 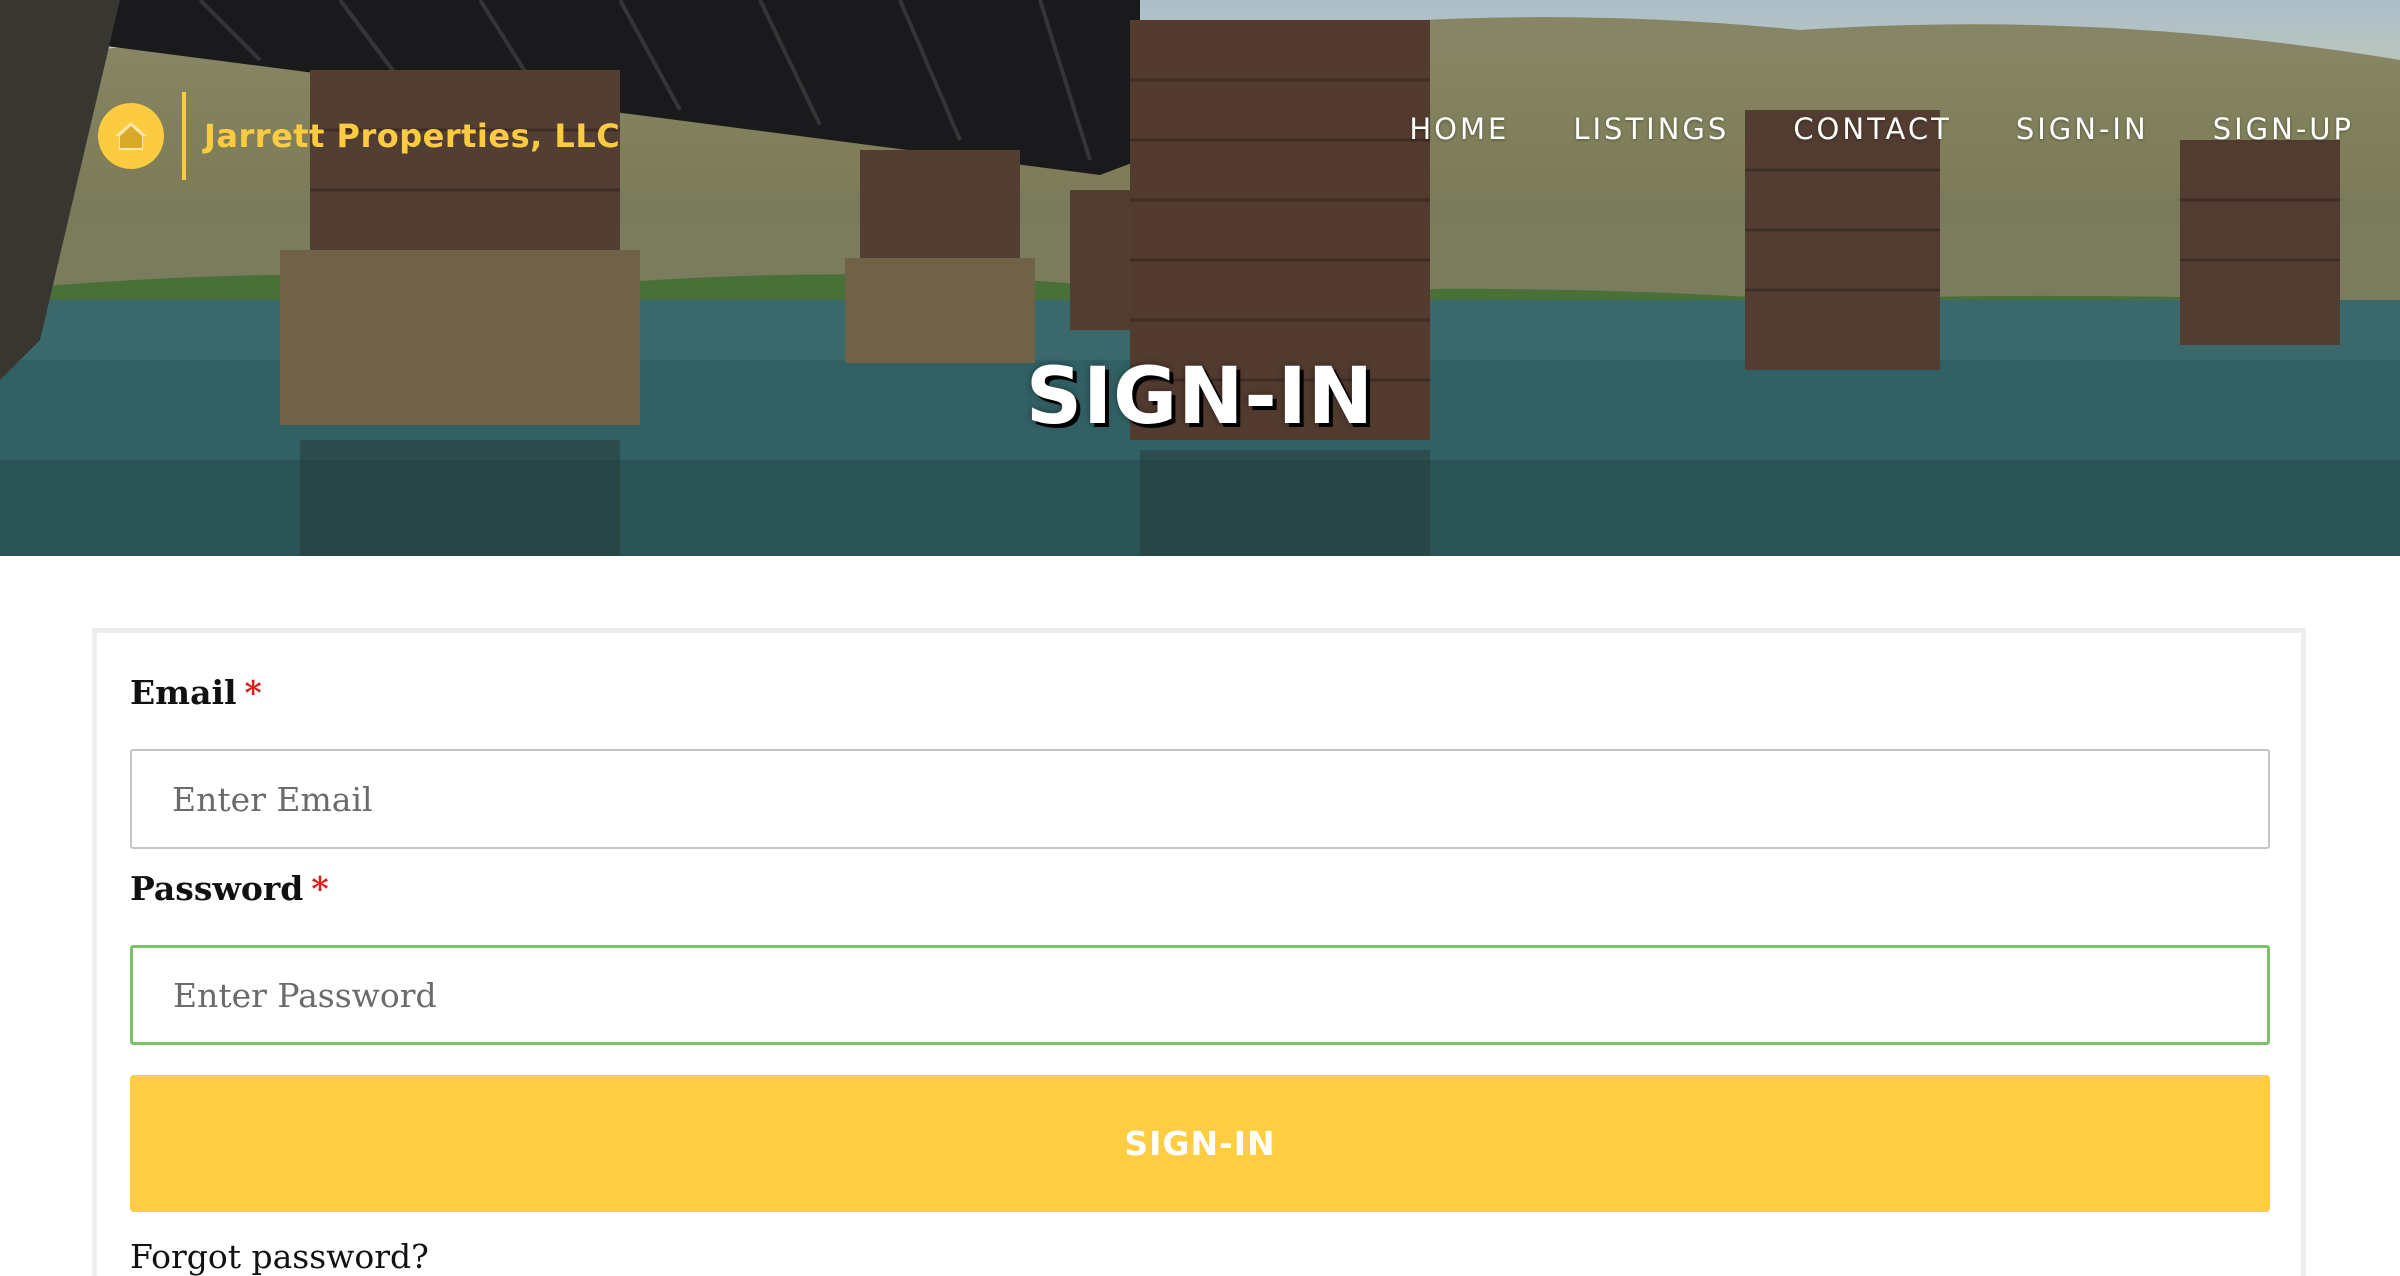 What do you see at coordinates (320, 888) in the screenshot?
I see `password-required-mark: *` at bounding box center [320, 888].